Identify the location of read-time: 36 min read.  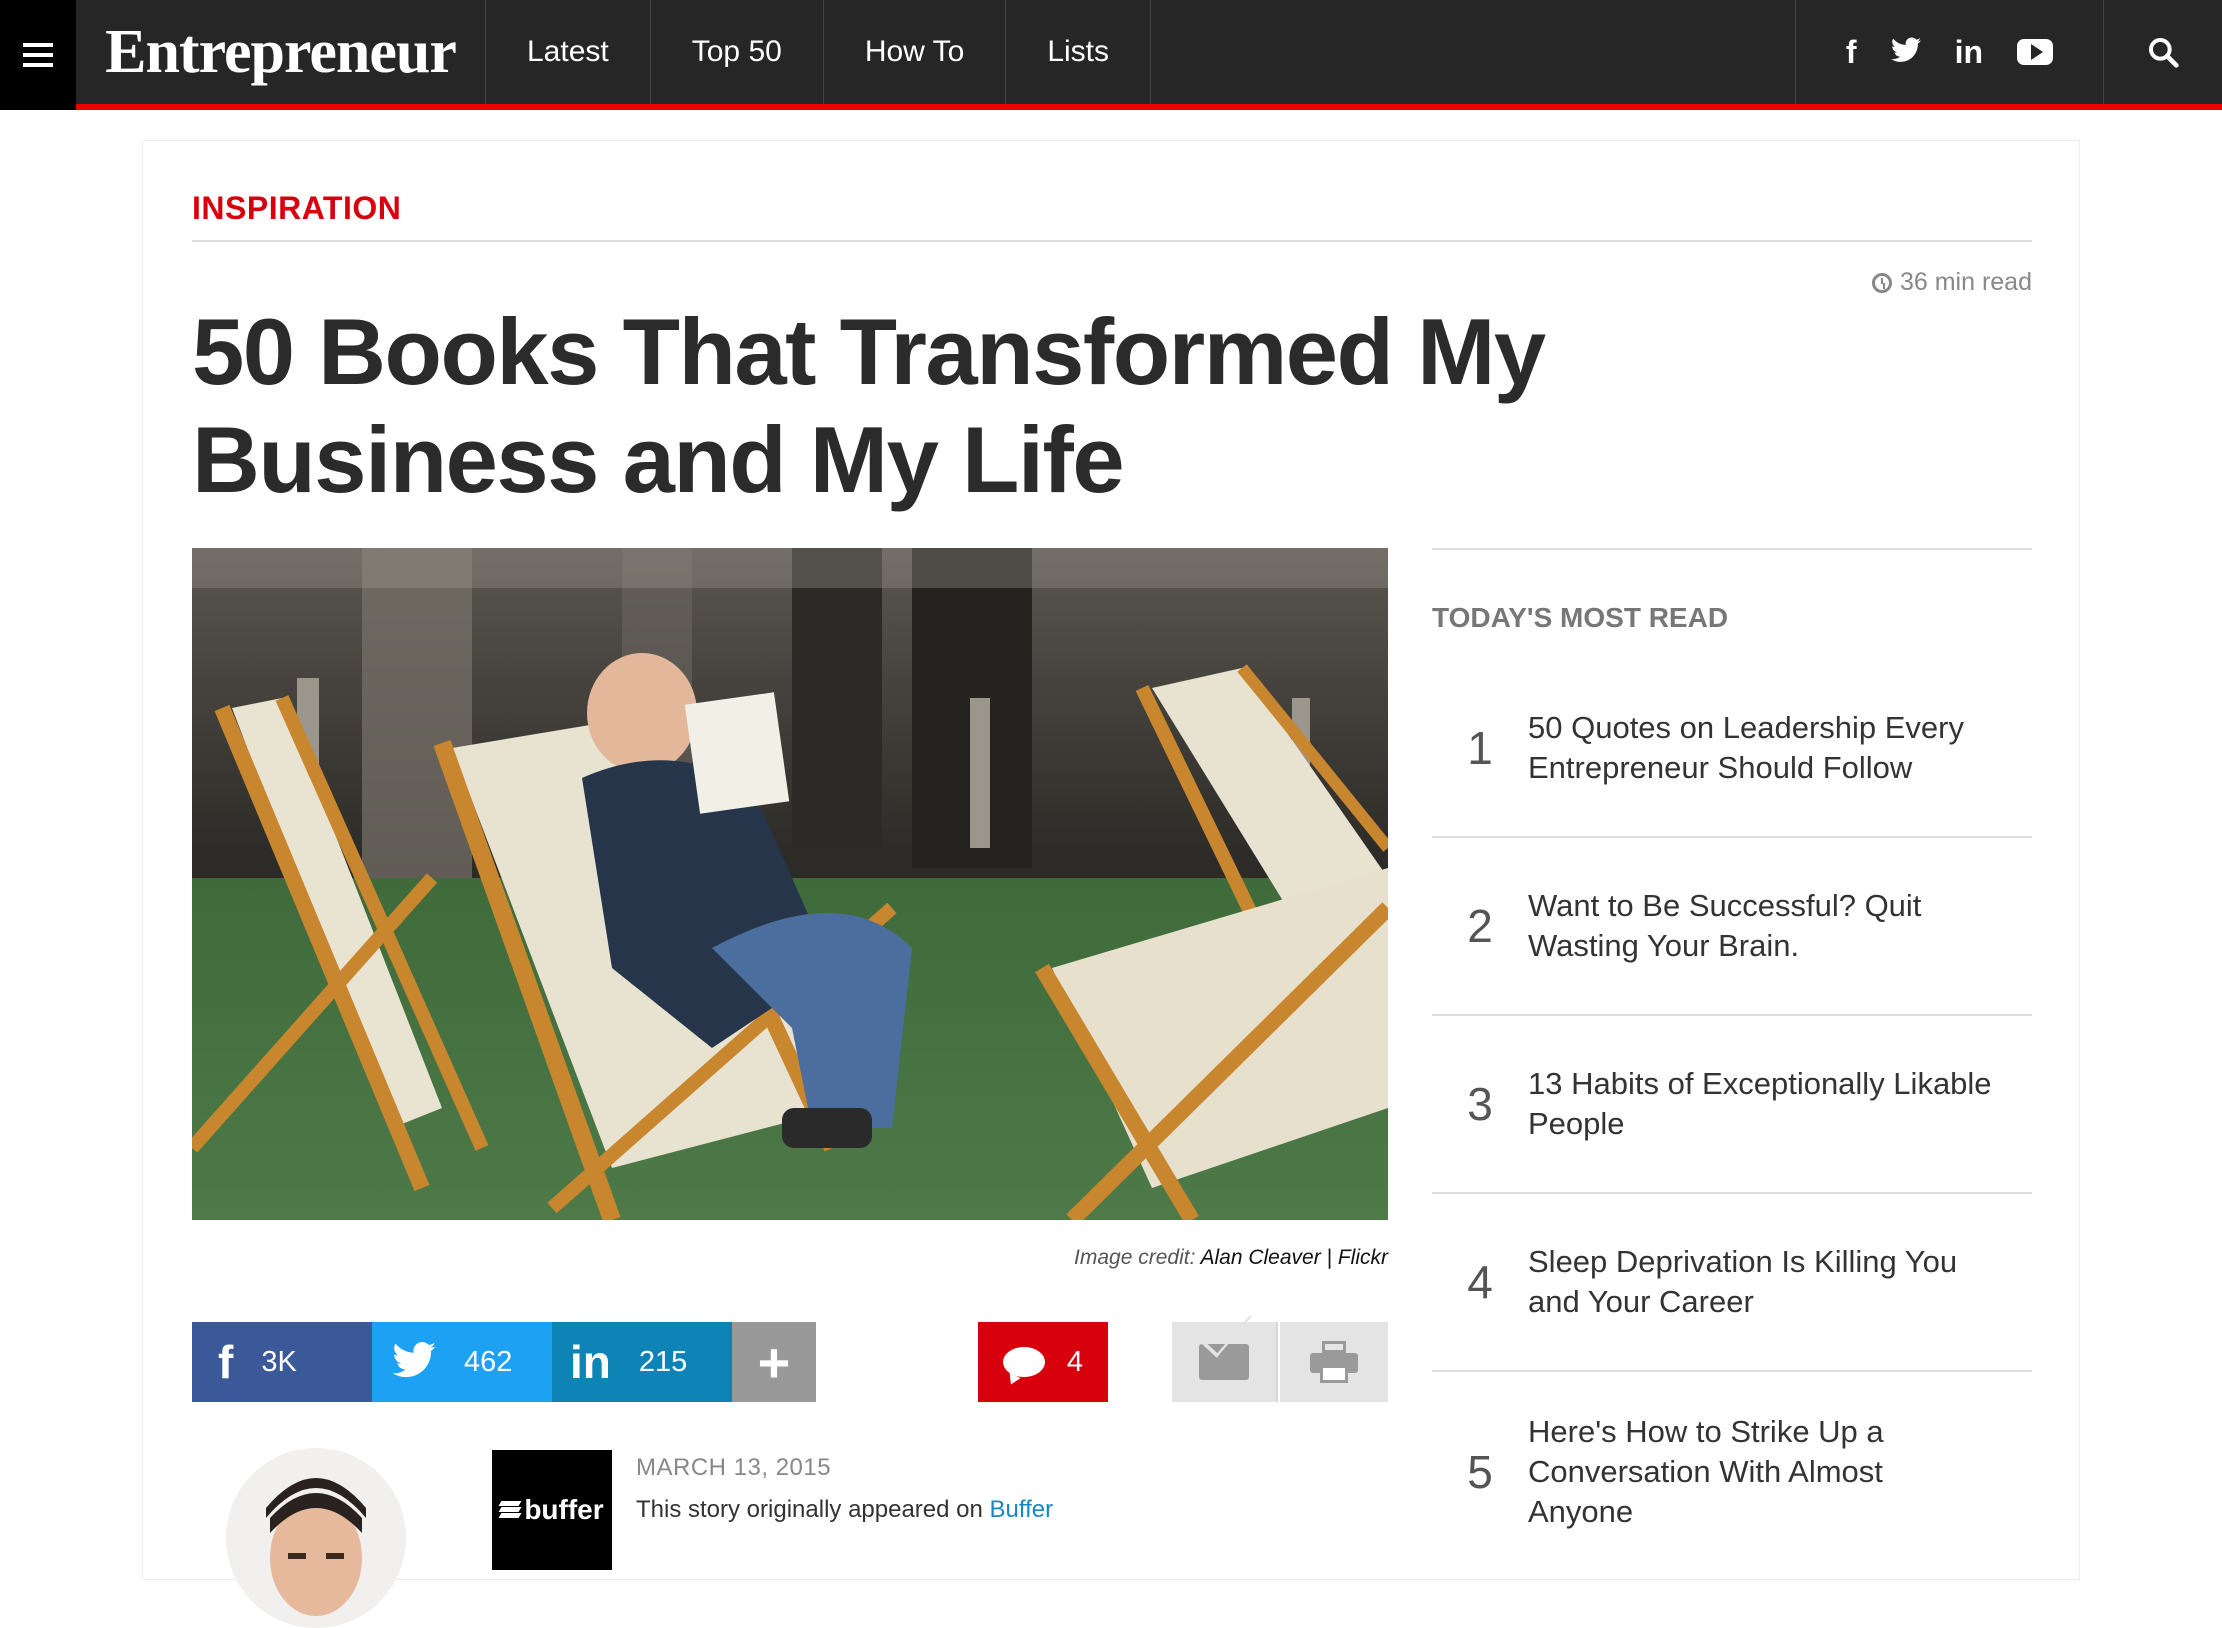
(1951, 282).